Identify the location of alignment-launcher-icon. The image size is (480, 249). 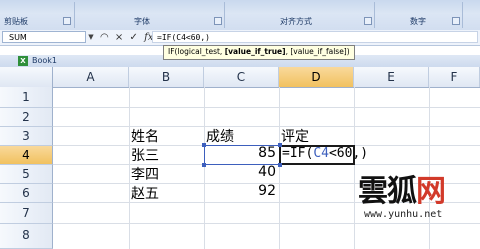
(368, 21).